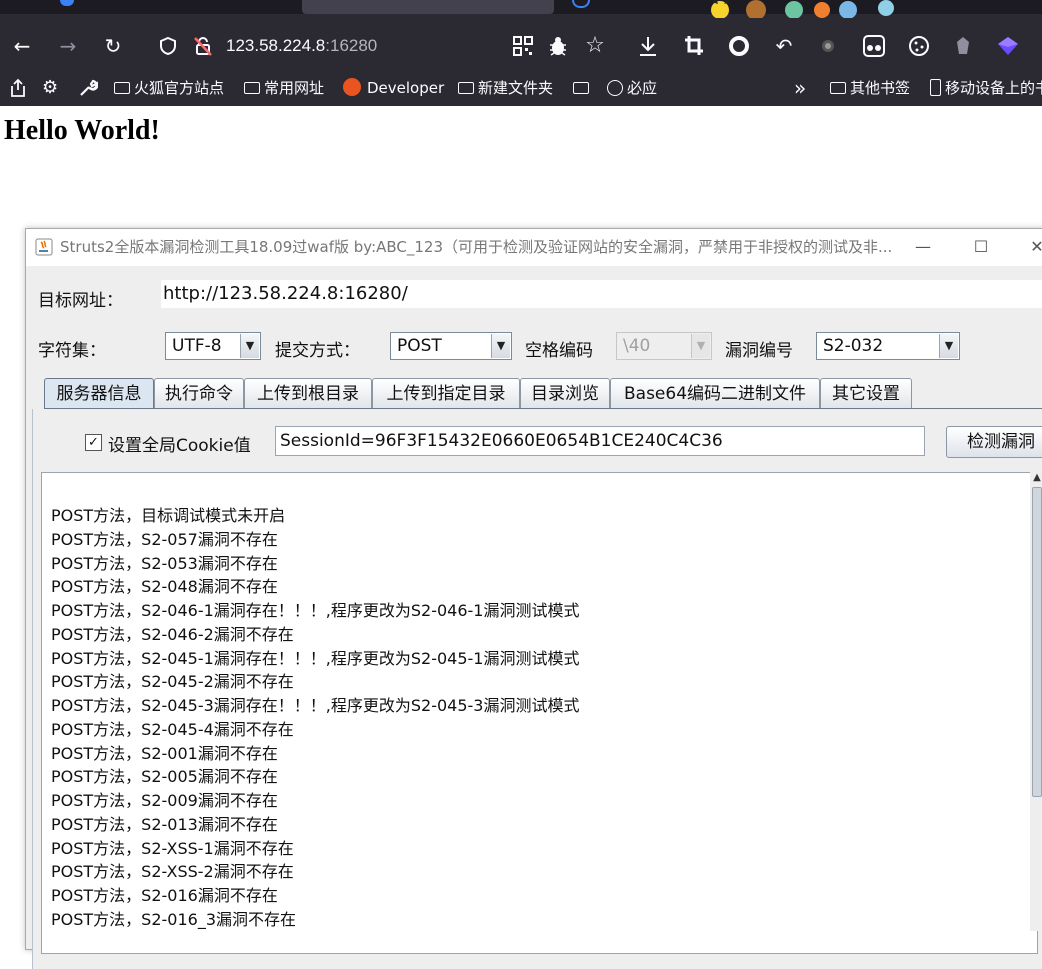 The image size is (1042, 969). Describe the element at coordinates (351, 45) in the screenshot. I see `url-port: :16280` at that location.